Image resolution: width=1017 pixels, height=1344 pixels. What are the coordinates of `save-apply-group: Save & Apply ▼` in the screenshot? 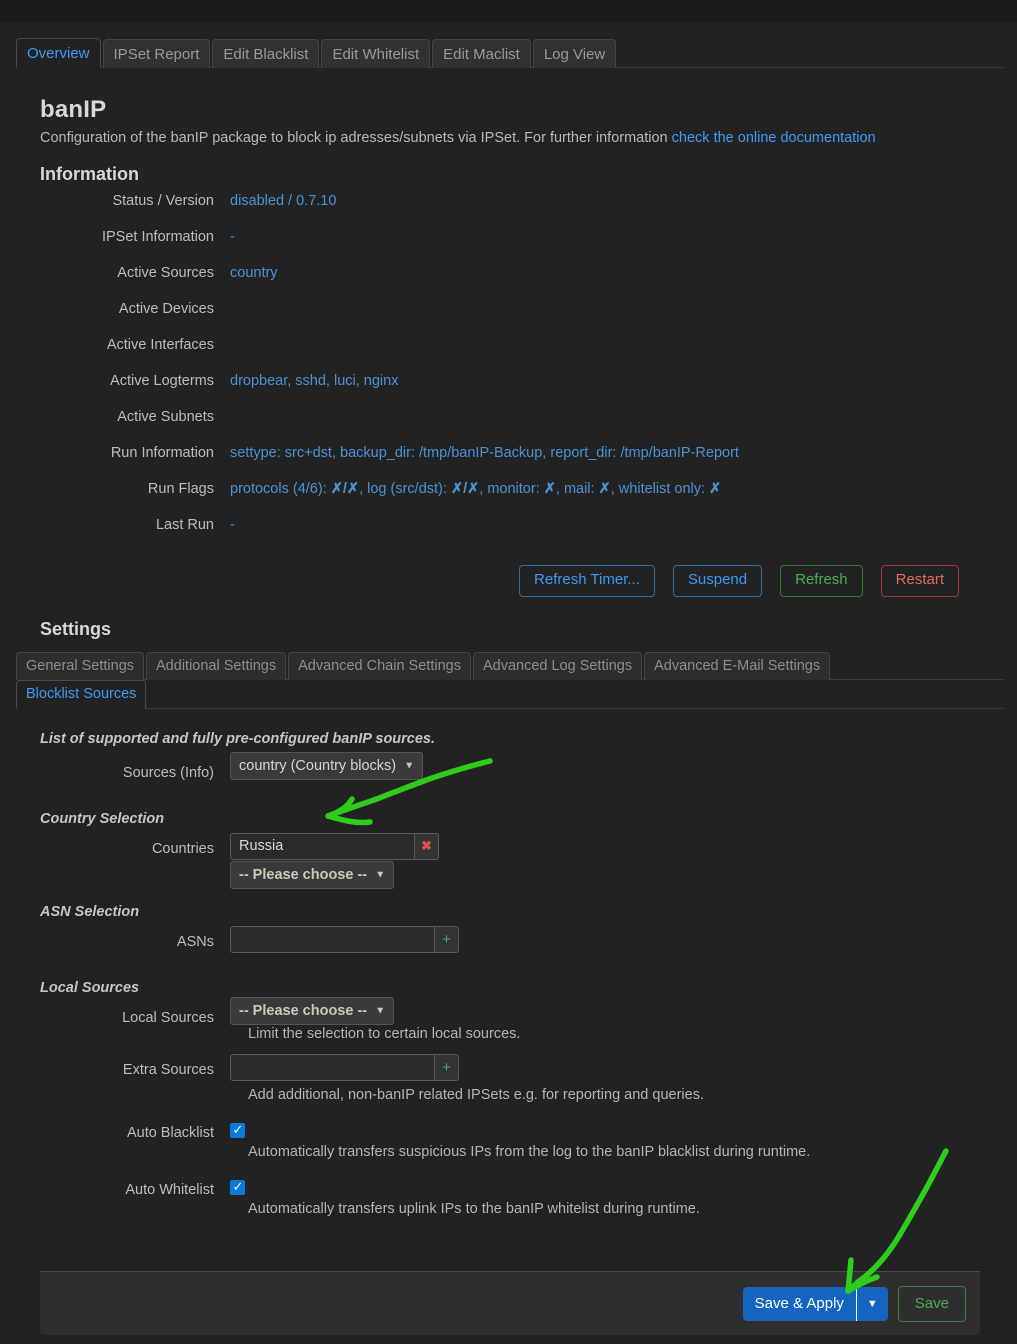 It's located at (815, 1303).